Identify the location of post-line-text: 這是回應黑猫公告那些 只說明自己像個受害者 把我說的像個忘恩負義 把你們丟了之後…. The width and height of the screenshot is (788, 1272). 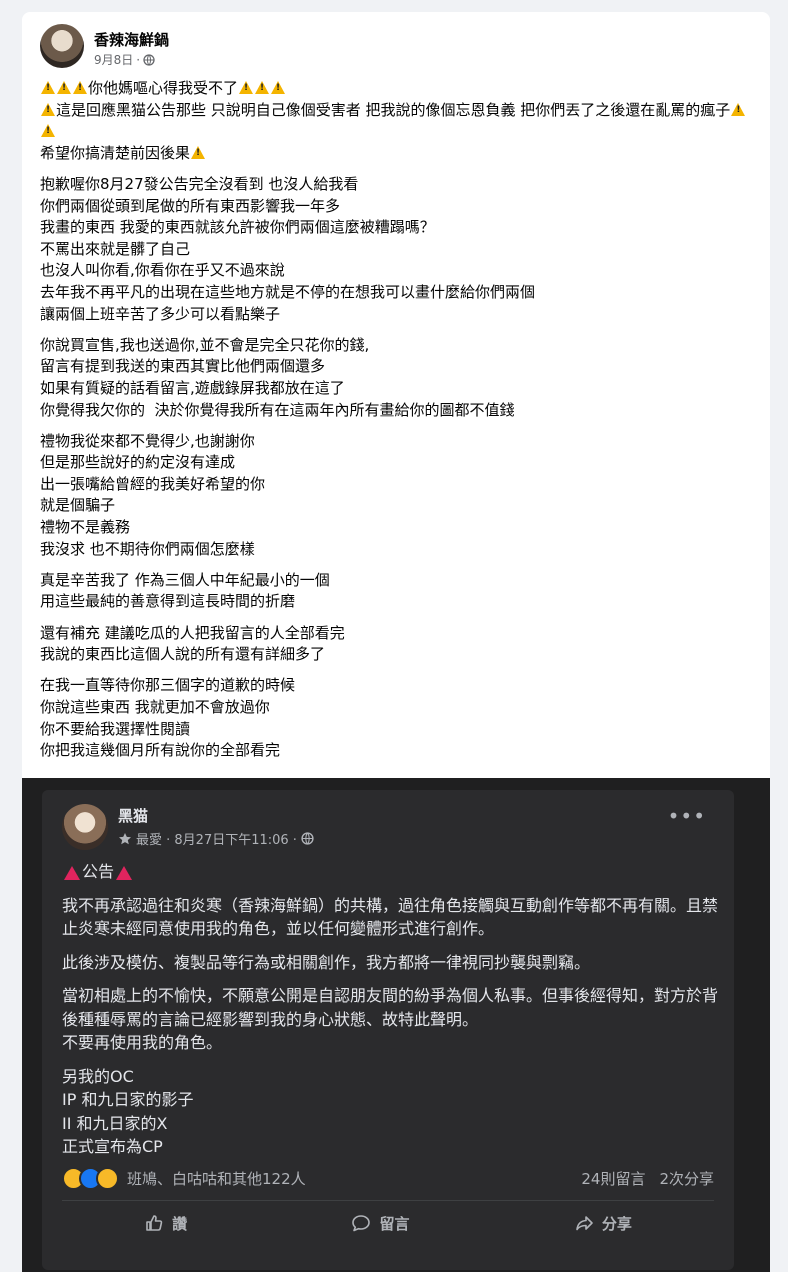
(393, 109).